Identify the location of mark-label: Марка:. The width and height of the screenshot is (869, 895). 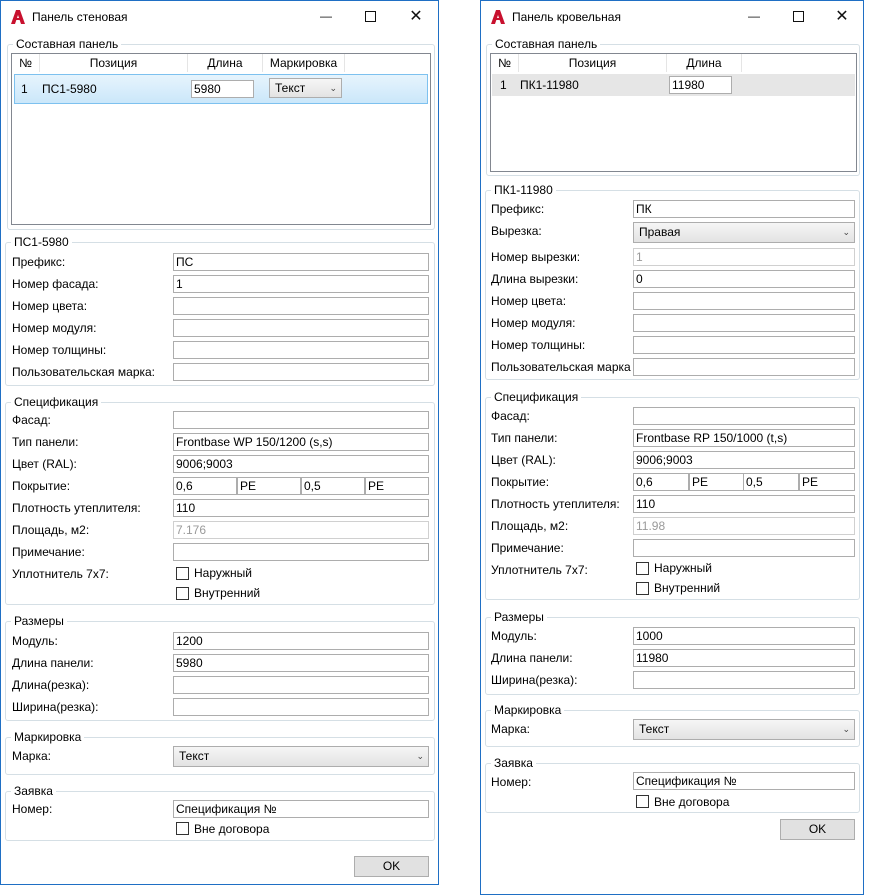
(31, 756).